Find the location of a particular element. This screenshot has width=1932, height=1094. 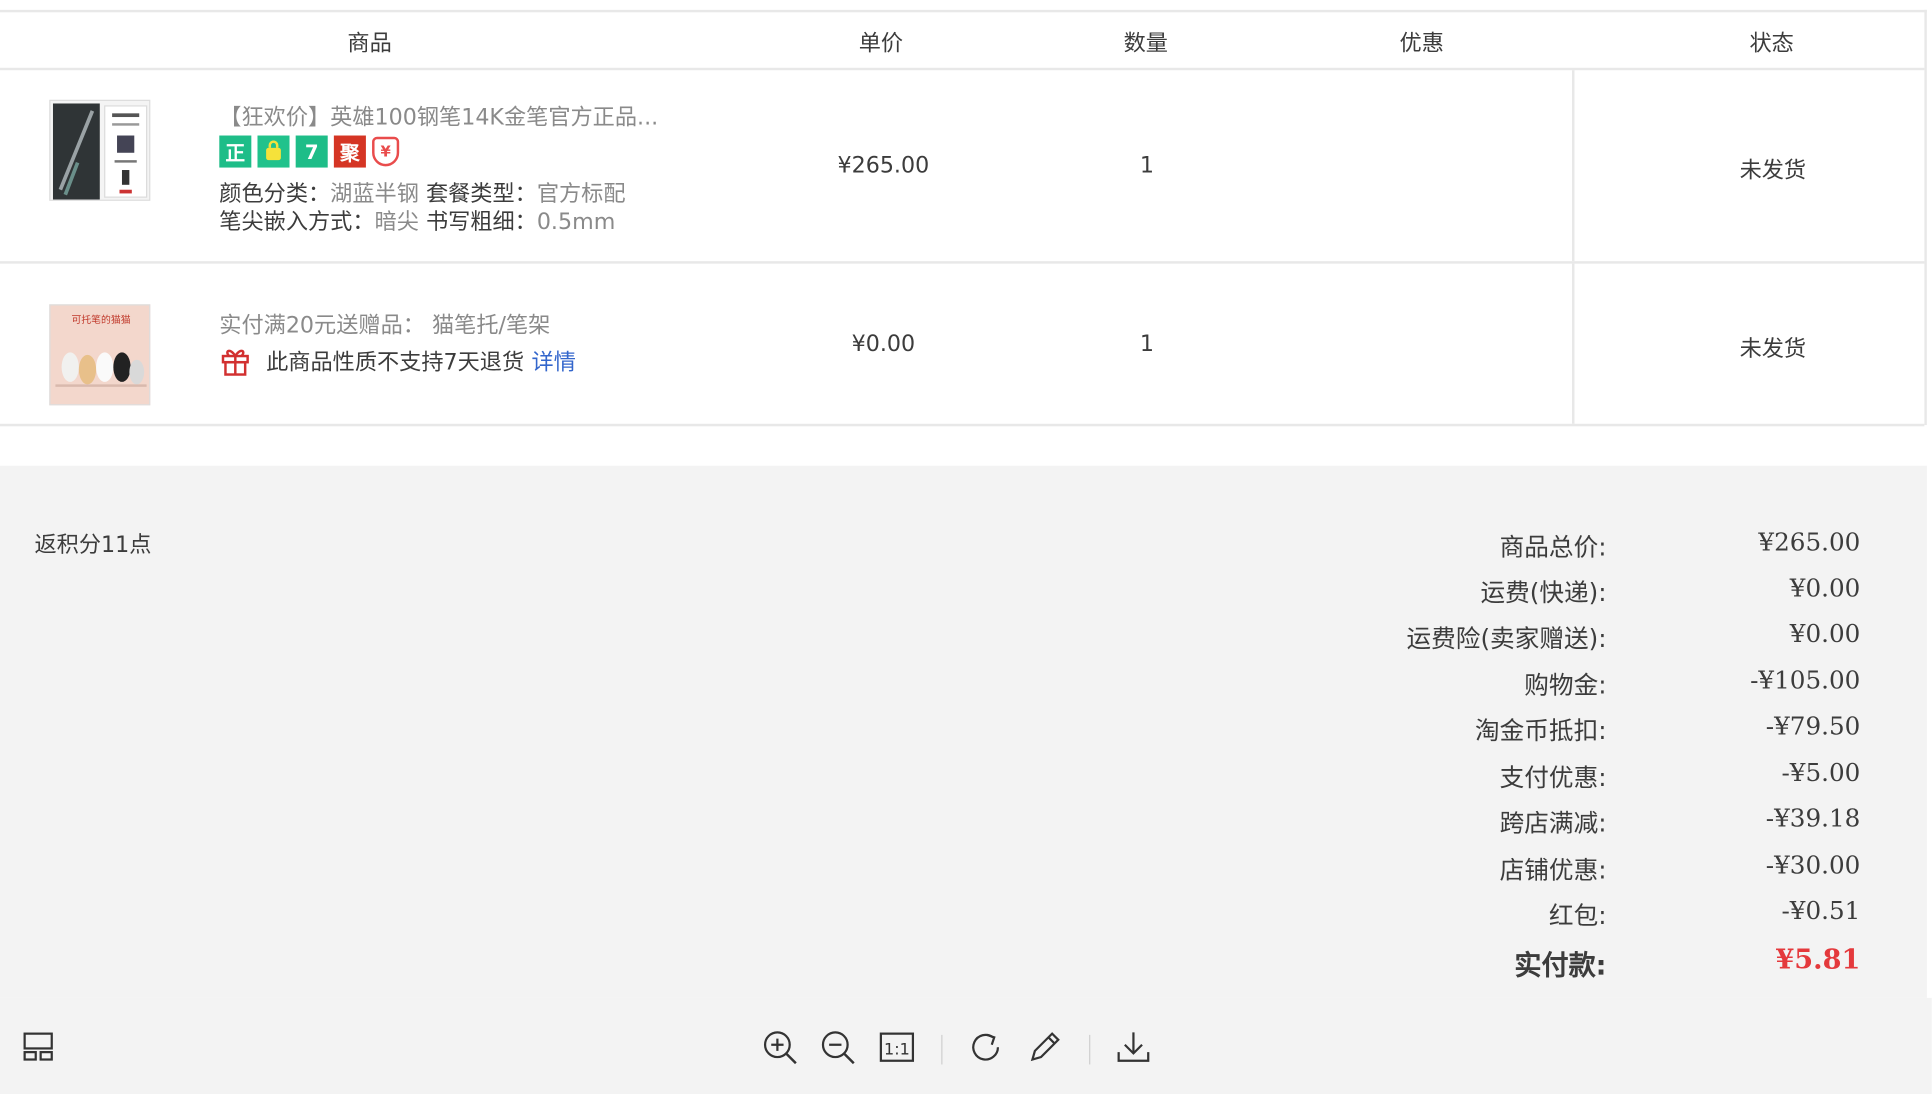

gift-notice: 此商品性质不支持7天退货 详情 is located at coordinates (397, 361).